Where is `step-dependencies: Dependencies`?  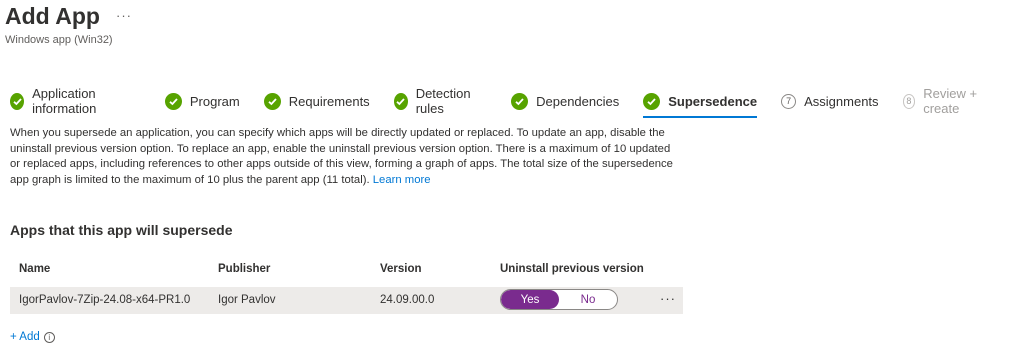
step-dependencies: Dependencies is located at coordinates (565, 101).